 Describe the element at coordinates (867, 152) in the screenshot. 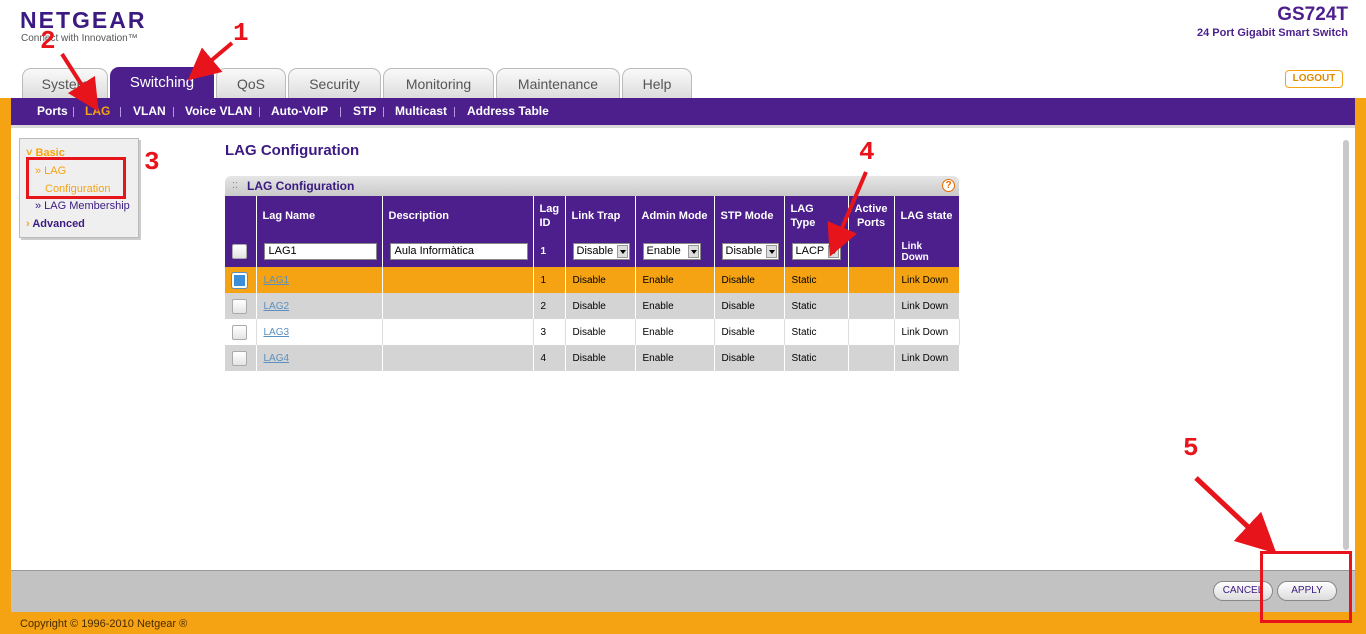

I see `annotation-number-4: 4` at that location.